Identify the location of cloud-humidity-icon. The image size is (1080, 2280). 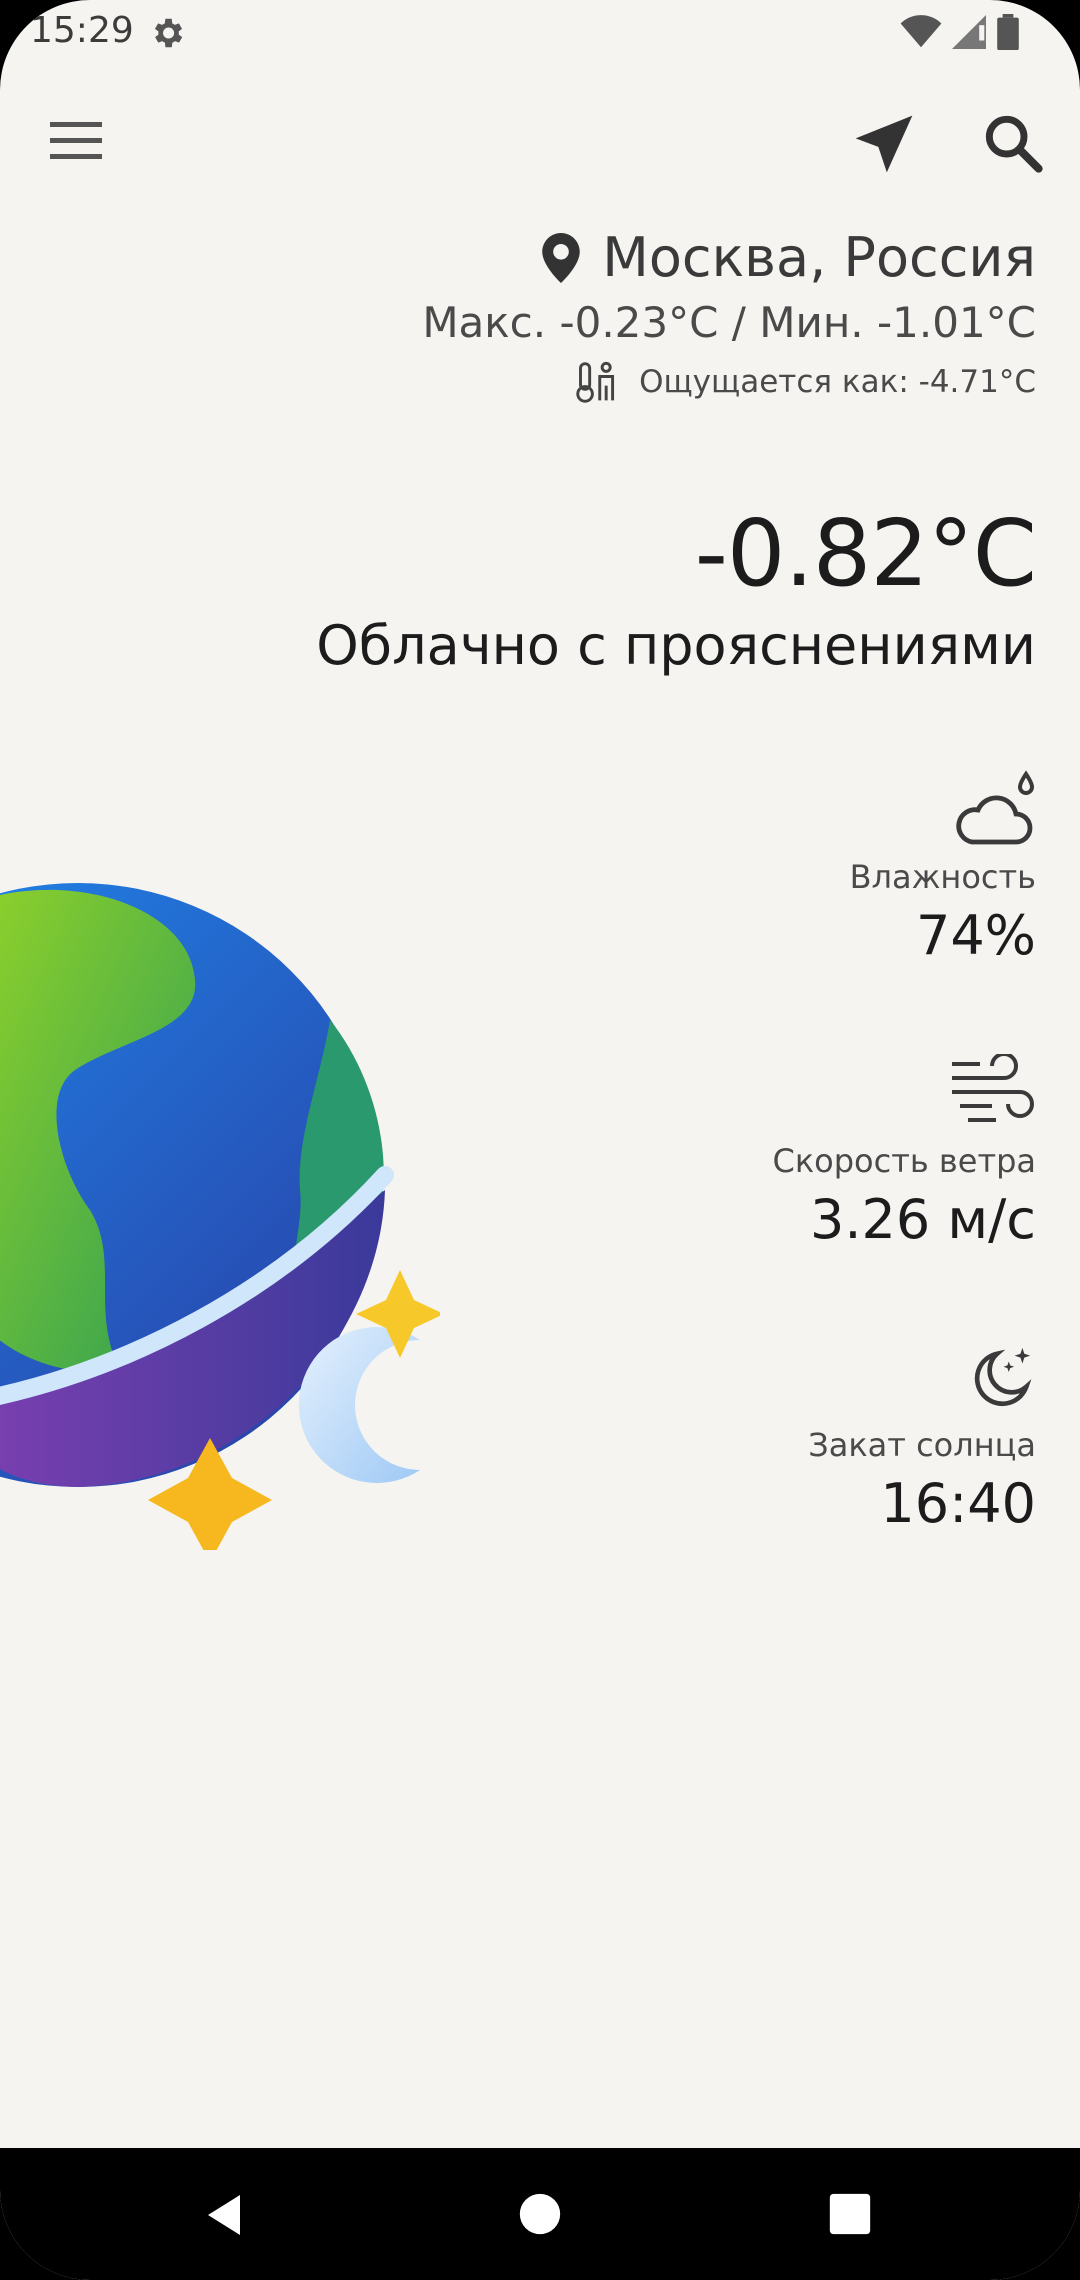
(995, 807).